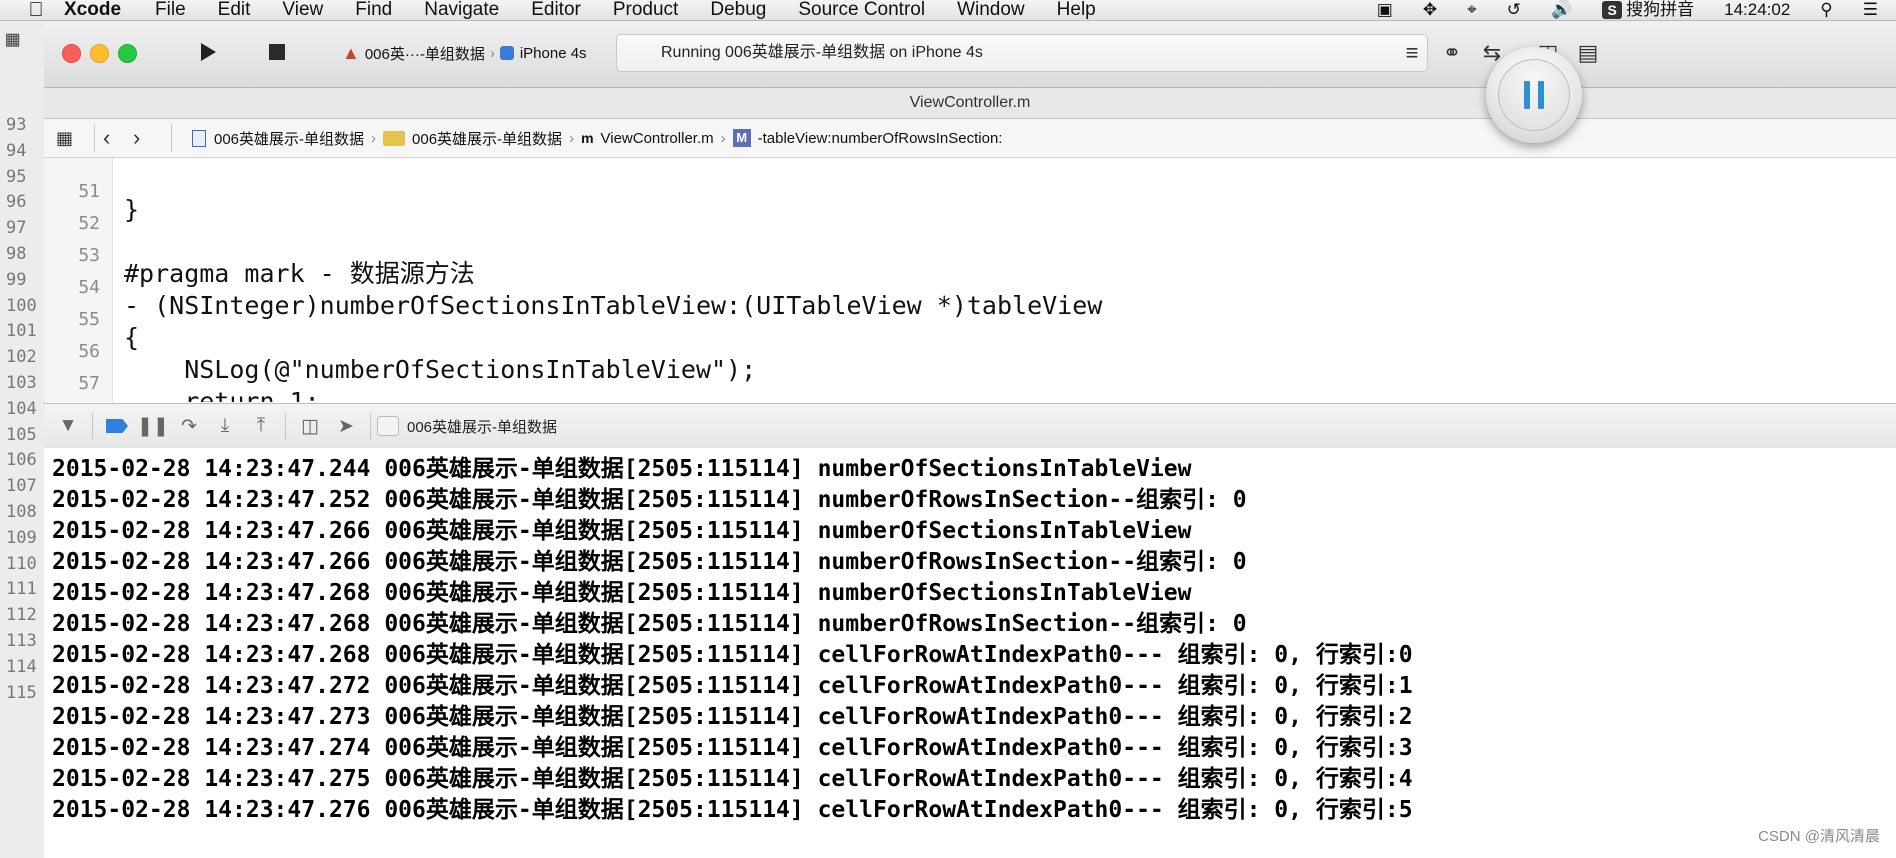 The height and width of the screenshot is (858, 1896). What do you see at coordinates (991, 10) in the screenshot?
I see `menu-window: Window` at bounding box center [991, 10].